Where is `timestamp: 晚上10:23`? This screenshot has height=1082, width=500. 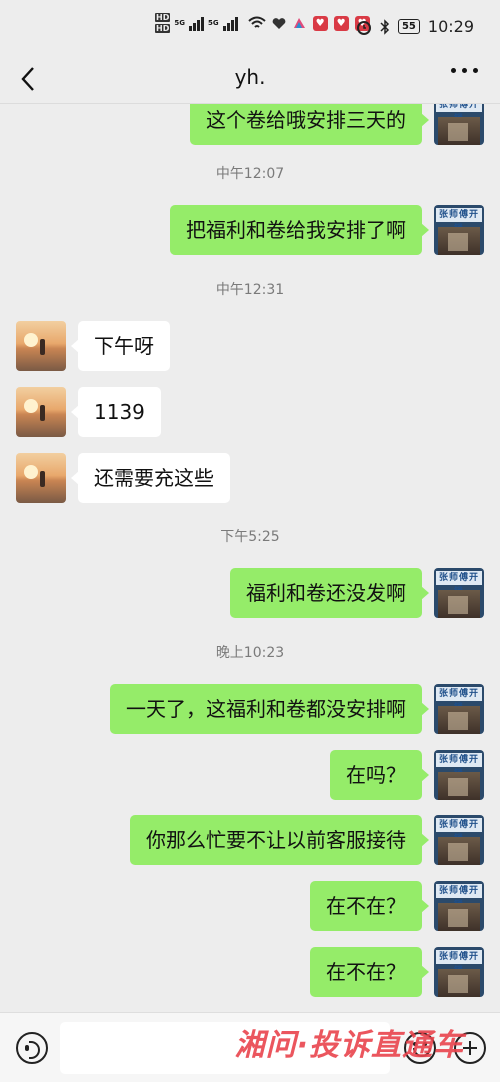
timestamp: 晚上10:23 is located at coordinates (250, 653).